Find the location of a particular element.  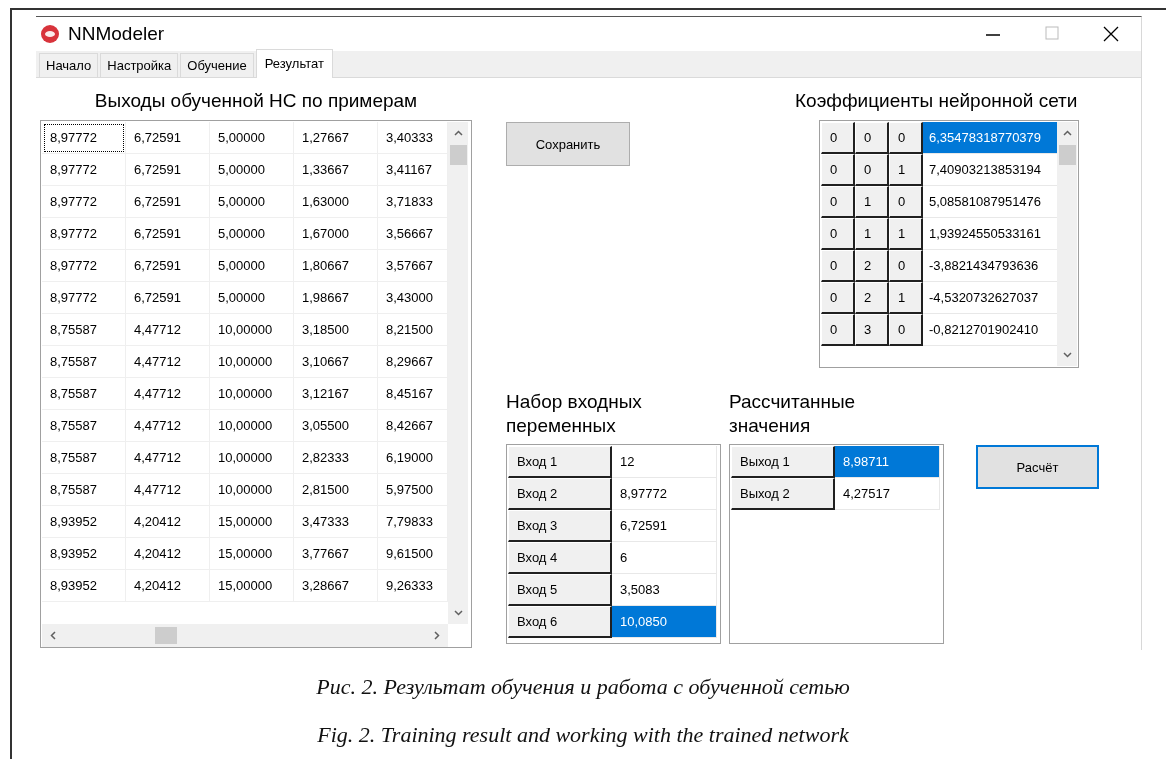

table-cell: 1,33667 is located at coordinates (336, 170).